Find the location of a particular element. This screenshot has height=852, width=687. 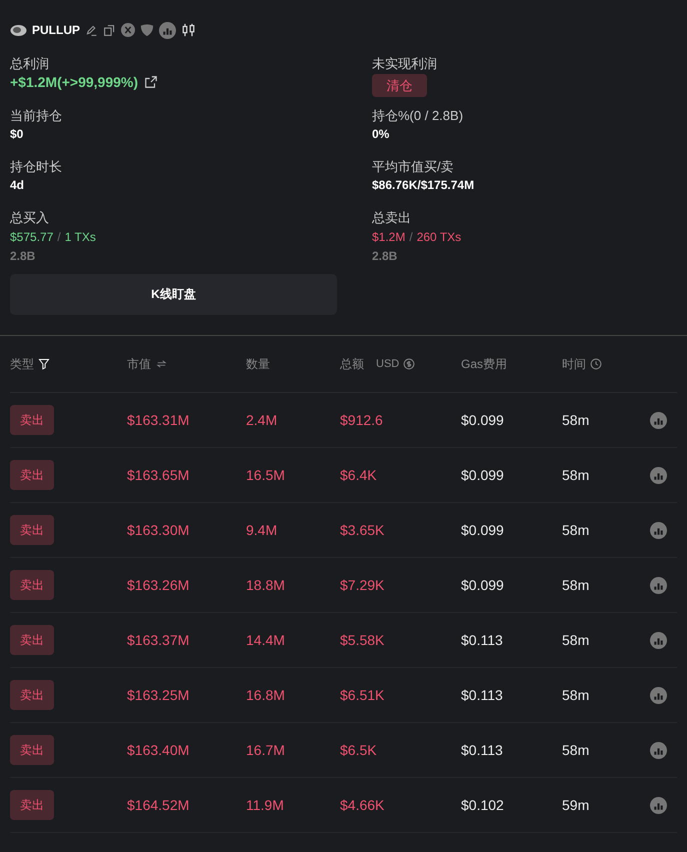

table-cell-text: 11.9M is located at coordinates (265, 805).